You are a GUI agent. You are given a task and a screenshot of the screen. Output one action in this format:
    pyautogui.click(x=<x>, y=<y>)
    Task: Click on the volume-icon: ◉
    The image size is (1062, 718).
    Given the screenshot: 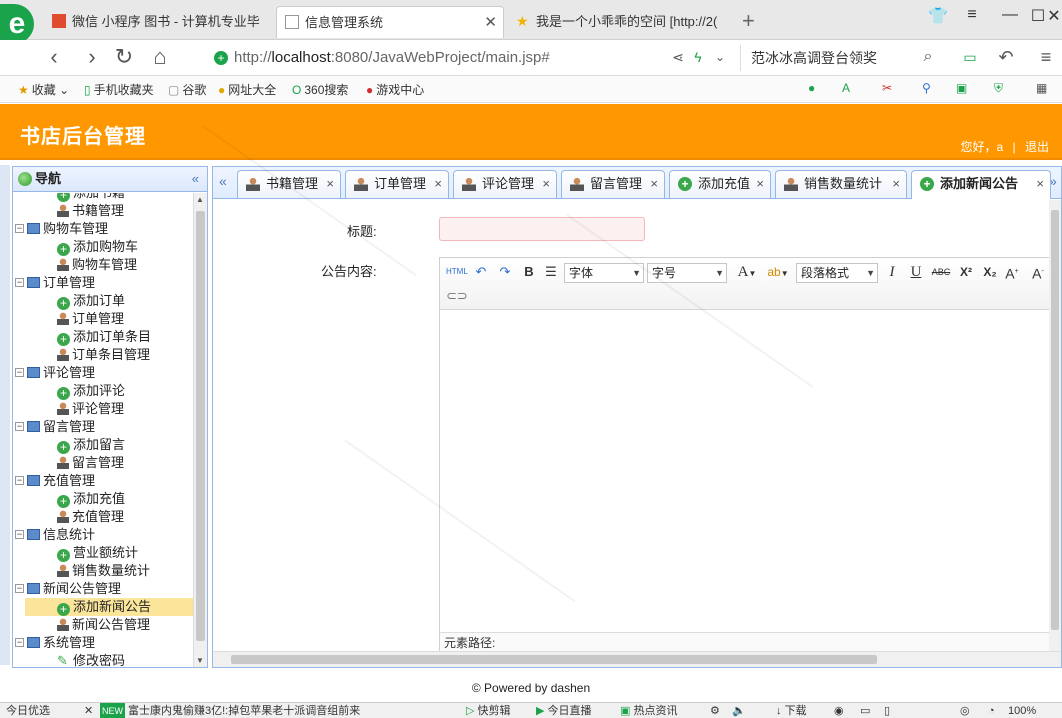 What is the action you would take?
    pyautogui.click(x=839, y=710)
    